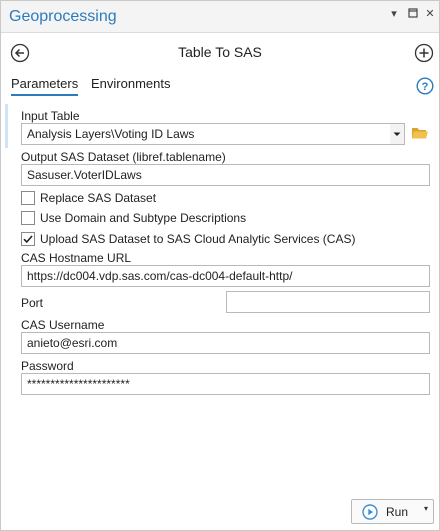 The width and height of the screenshot is (440, 531). What do you see at coordinates (98, 198) in the screenshot?
I see `replace-dataset-label: Replace SAS Dataset` at bounding box center [98, 198].